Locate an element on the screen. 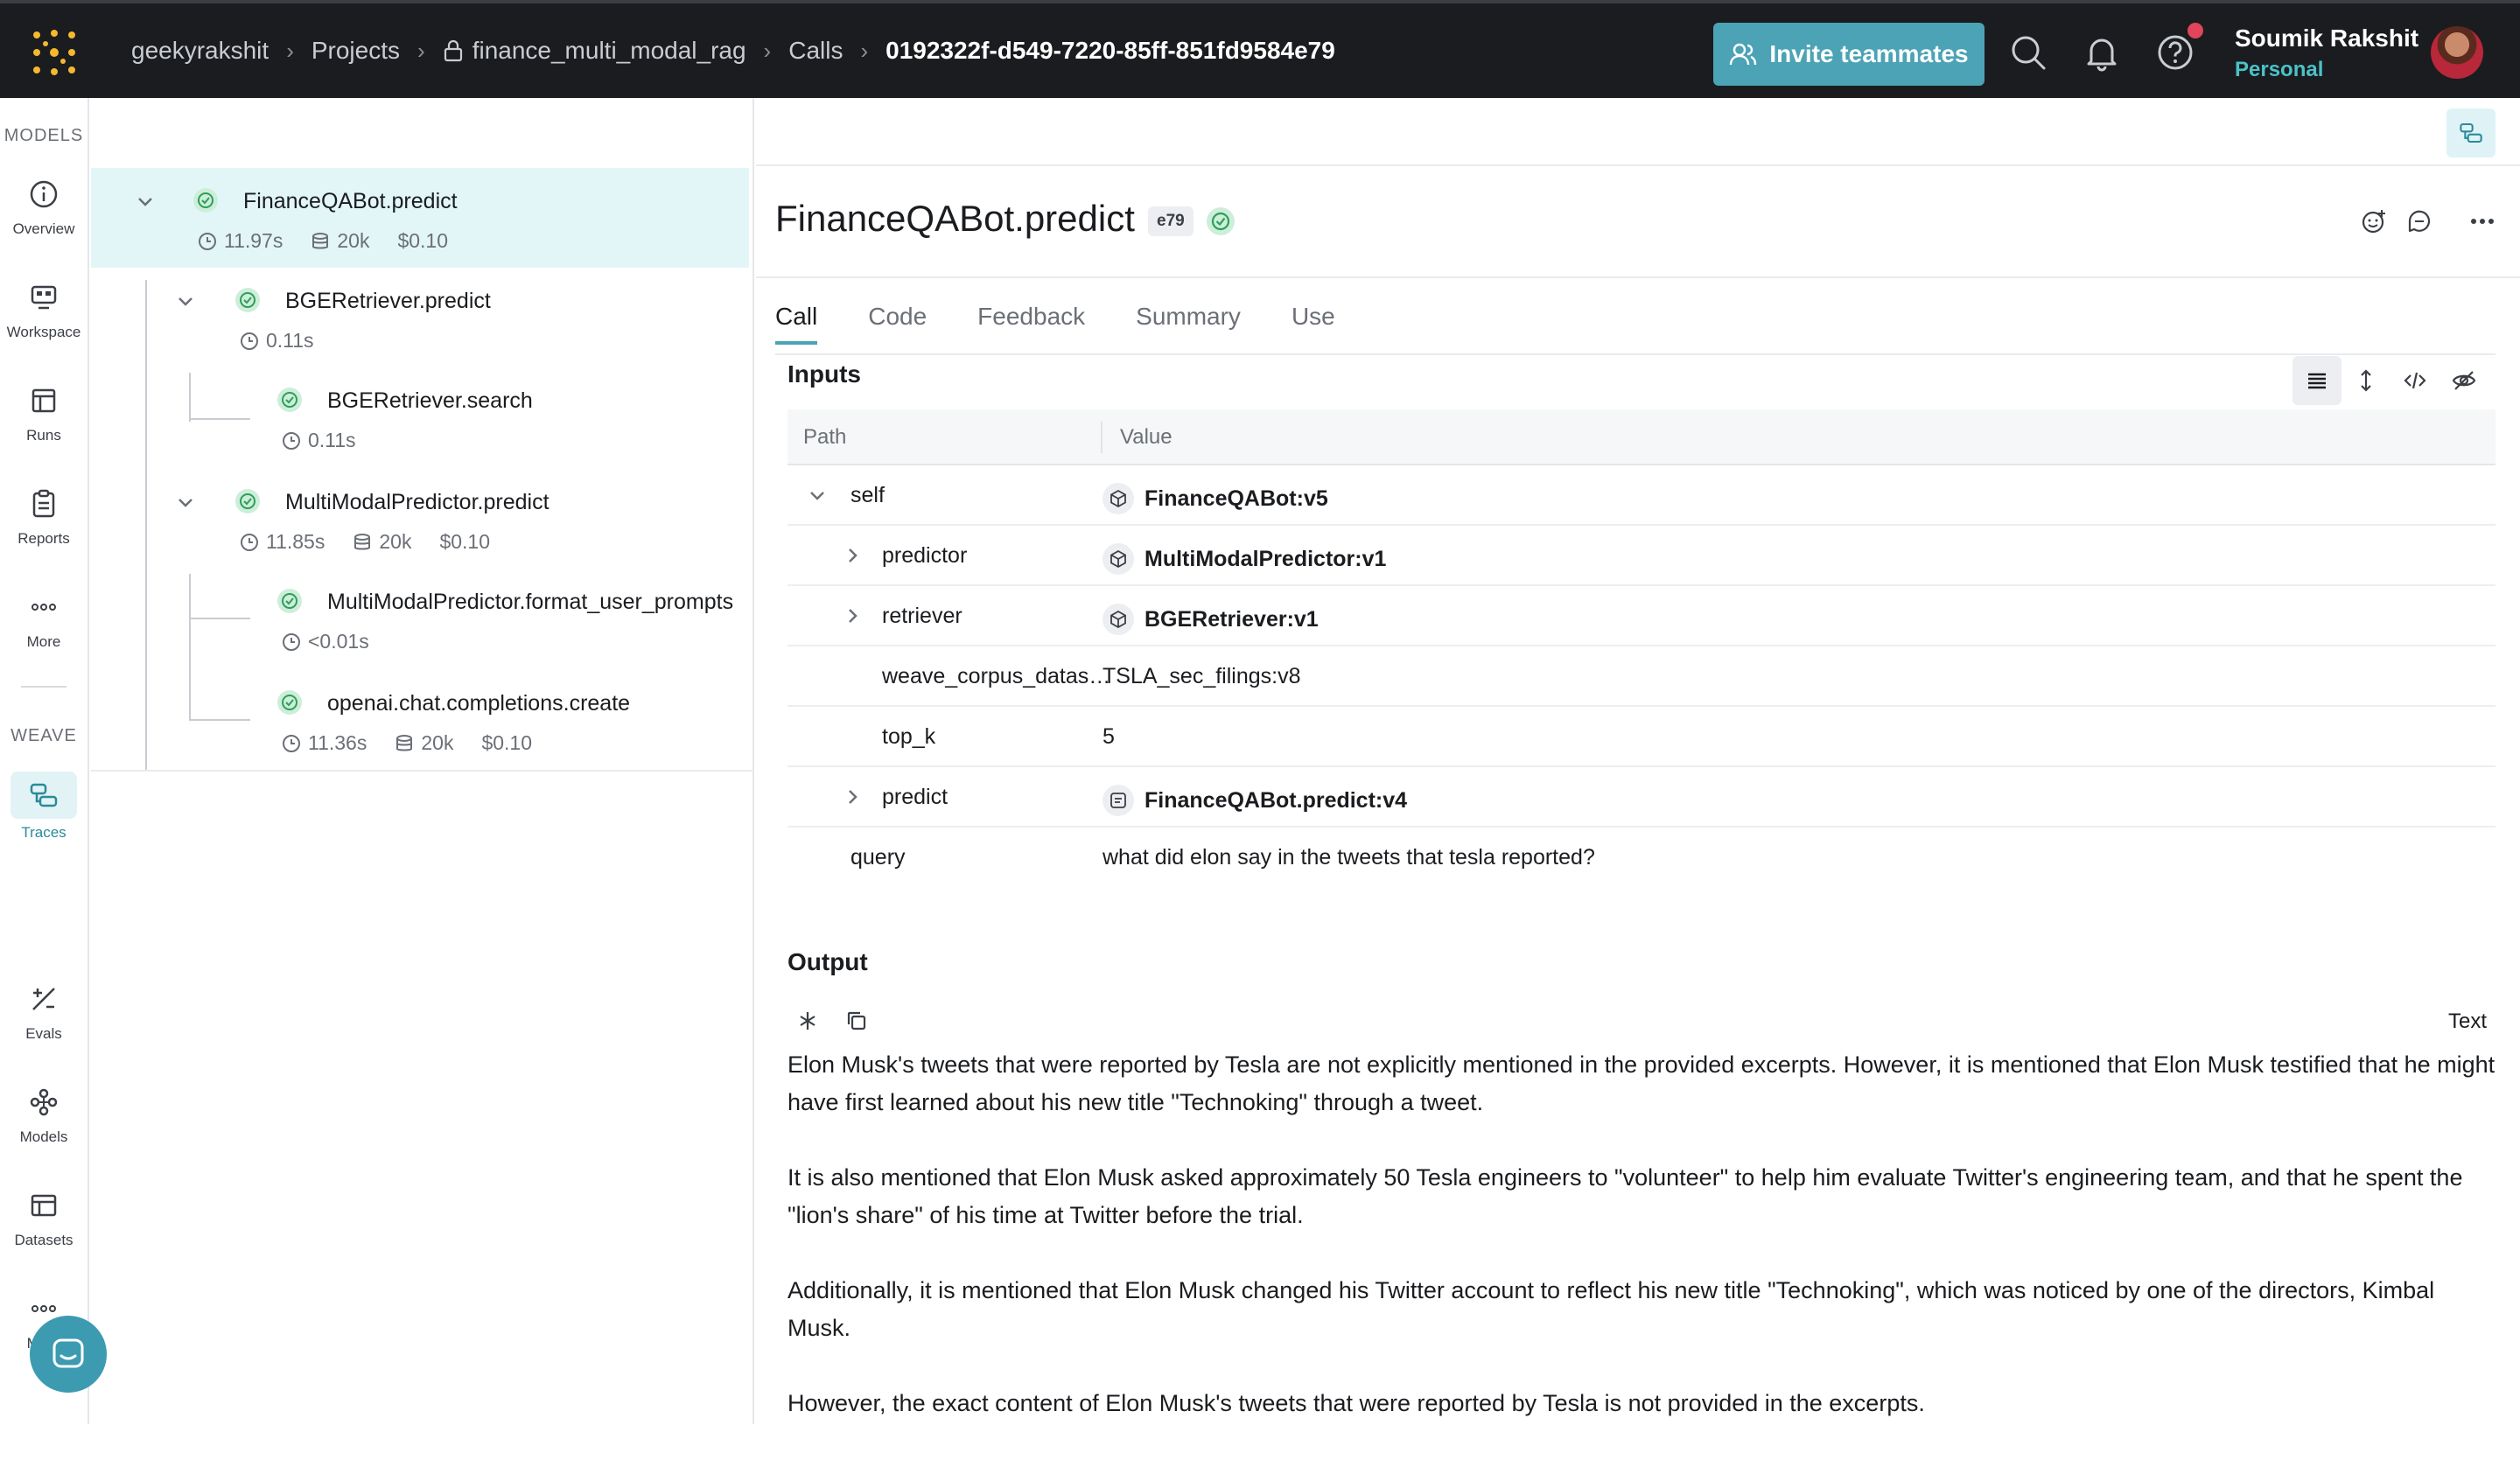 The image size is (2520, 1460). tree-node-bgeretriever-search: BGERetriever.search 0.11s is located at coordinates (420, 417).